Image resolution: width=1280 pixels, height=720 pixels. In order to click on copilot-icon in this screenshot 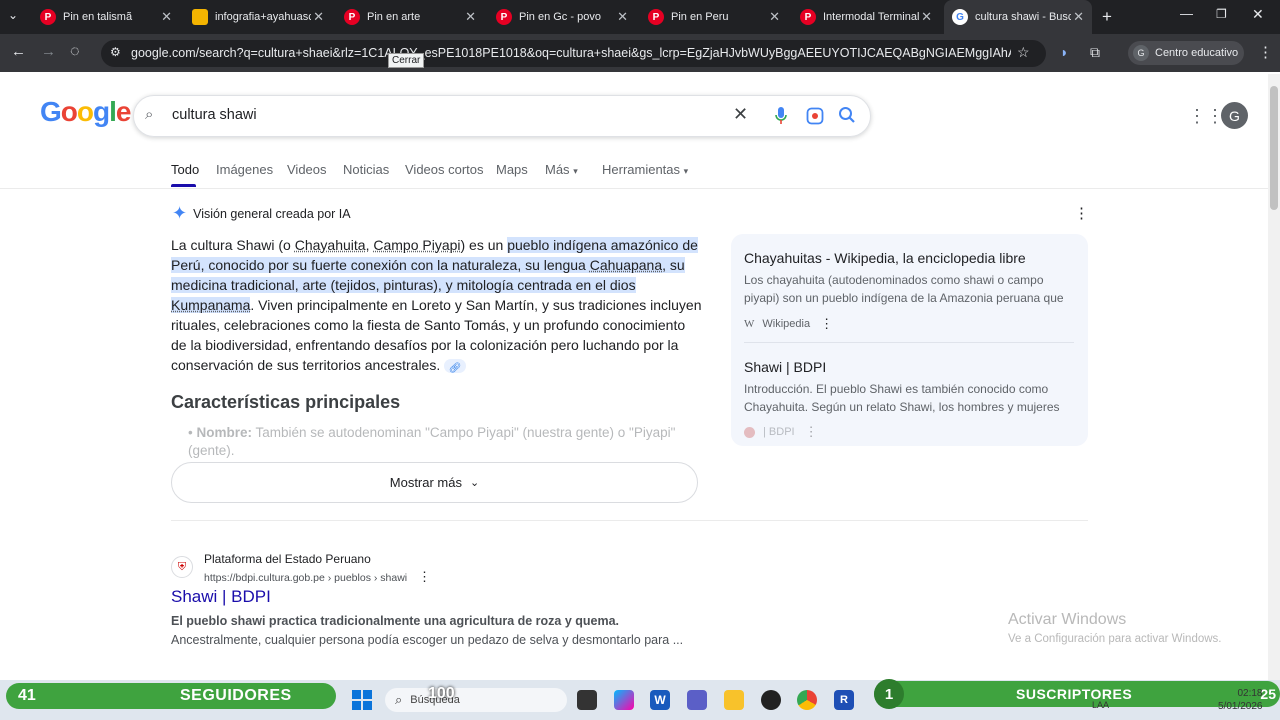, I will do `click(624, 700)`.